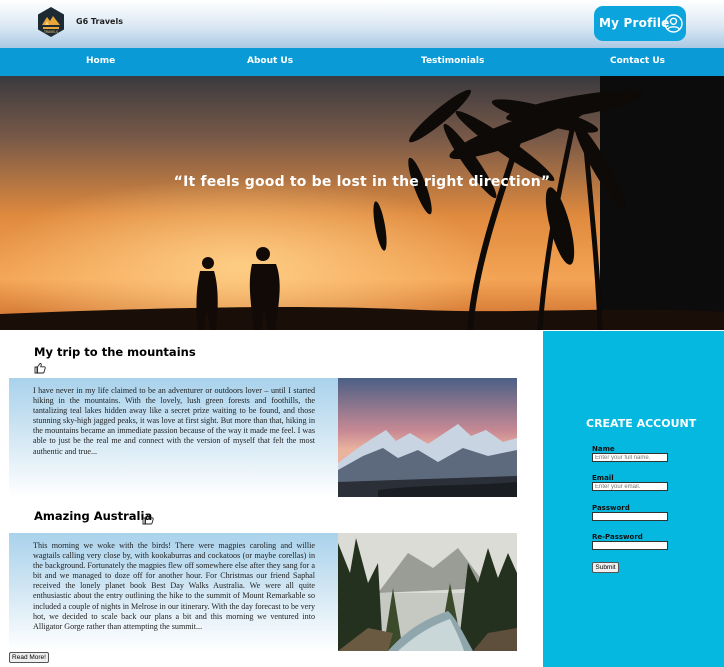 The height and width of the screenshot is (667, 724). What do you see at coordinates (630, 516) in the screenshot?
I see `password-field` at bounding box center [630, 516].